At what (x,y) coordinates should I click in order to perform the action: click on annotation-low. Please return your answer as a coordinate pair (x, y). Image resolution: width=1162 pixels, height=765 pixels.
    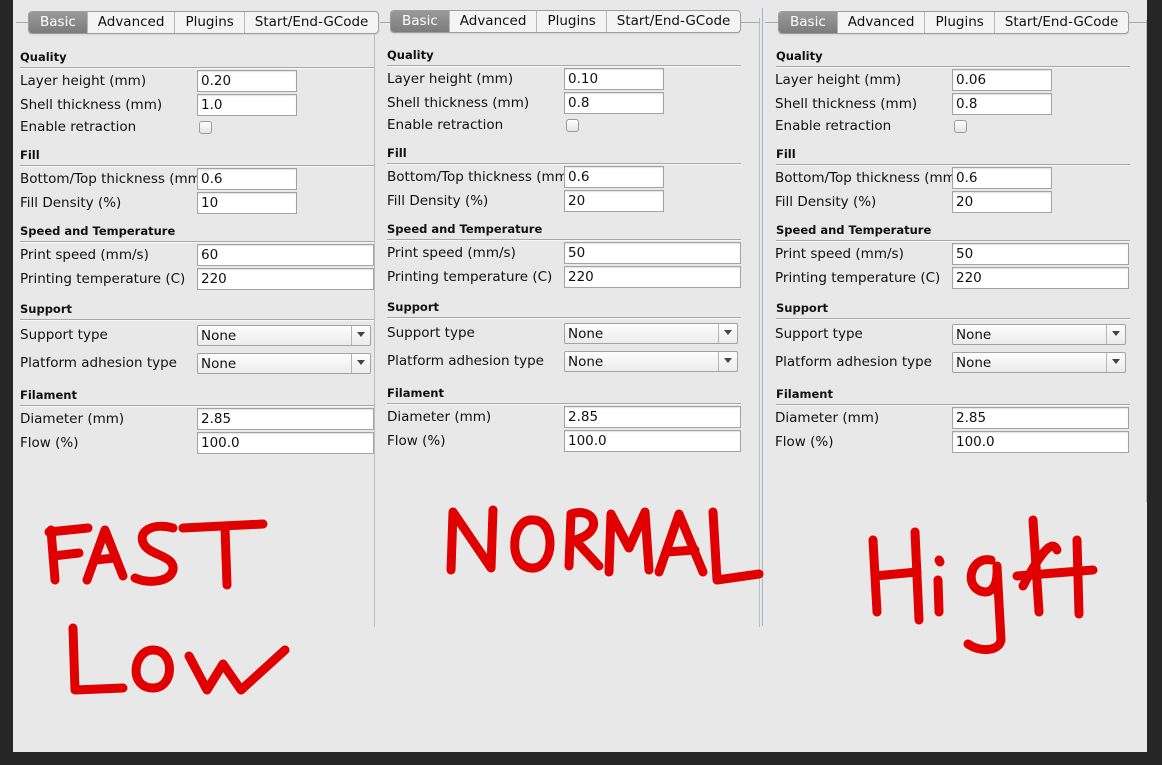
    Looking at the image, I should click on (179, 659).